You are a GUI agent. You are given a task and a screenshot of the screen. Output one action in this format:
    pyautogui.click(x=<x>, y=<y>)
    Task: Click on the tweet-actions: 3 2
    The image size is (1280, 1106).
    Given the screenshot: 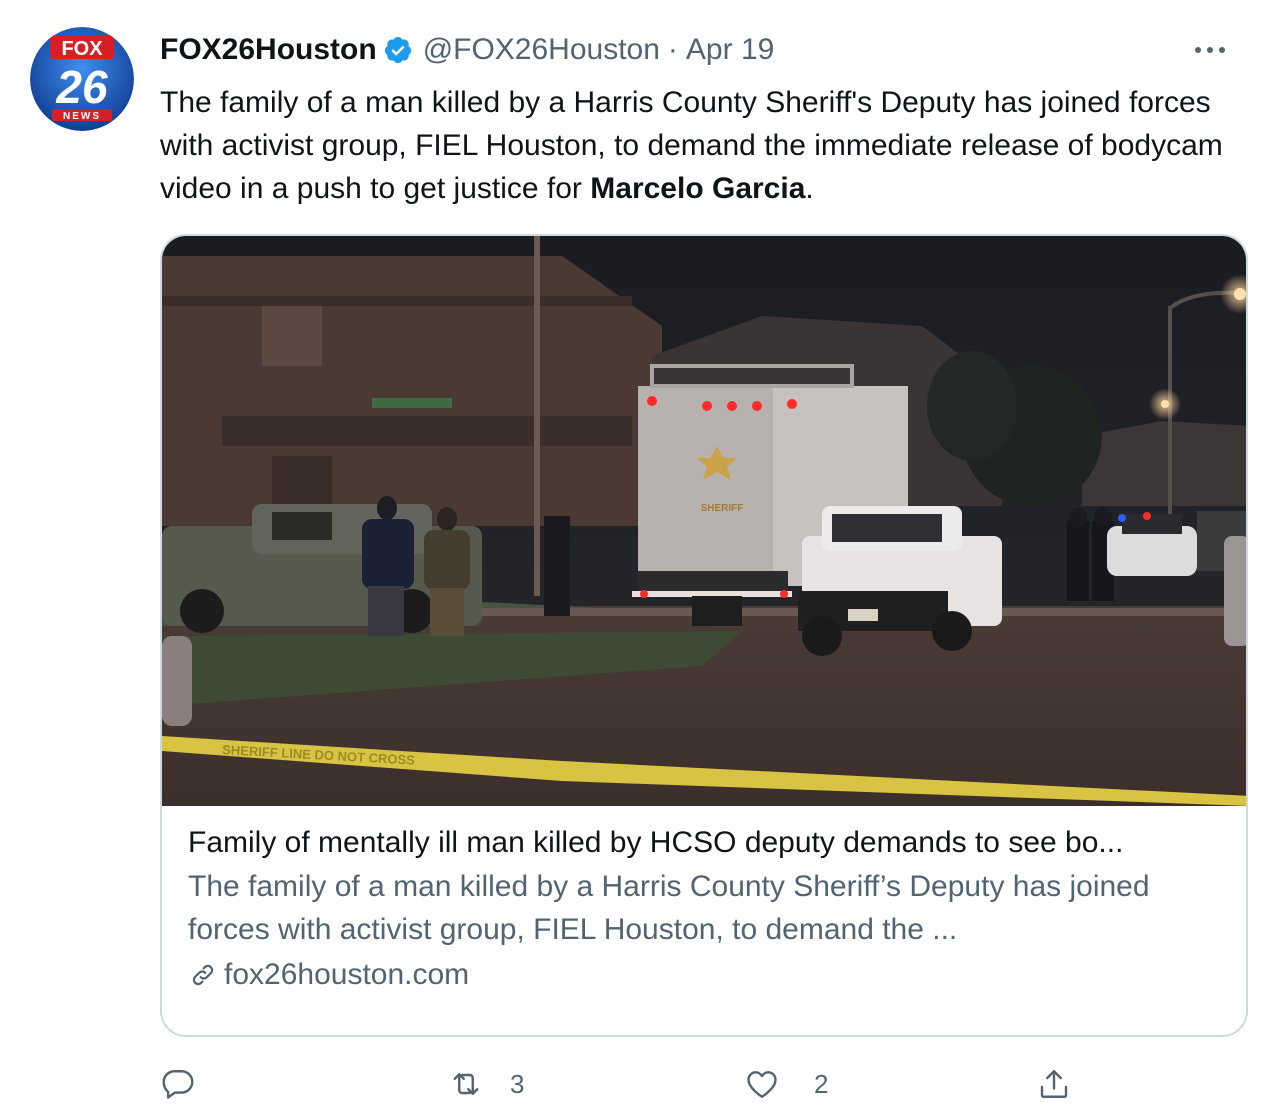 What is the action you would take?
    pyautogui.click(x=660, y=1084)
    